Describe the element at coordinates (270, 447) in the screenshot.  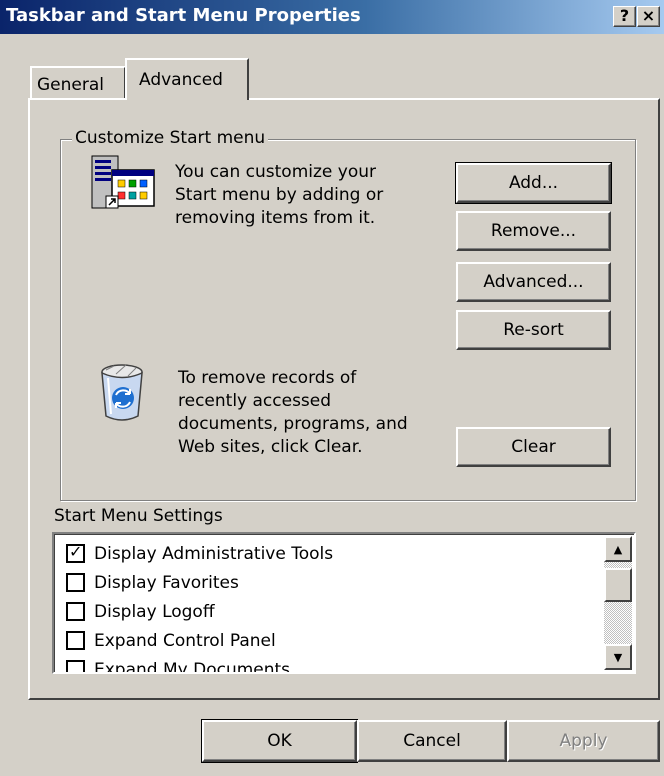
I see `clear-description-line: Web sites, click Clear.` at that location.